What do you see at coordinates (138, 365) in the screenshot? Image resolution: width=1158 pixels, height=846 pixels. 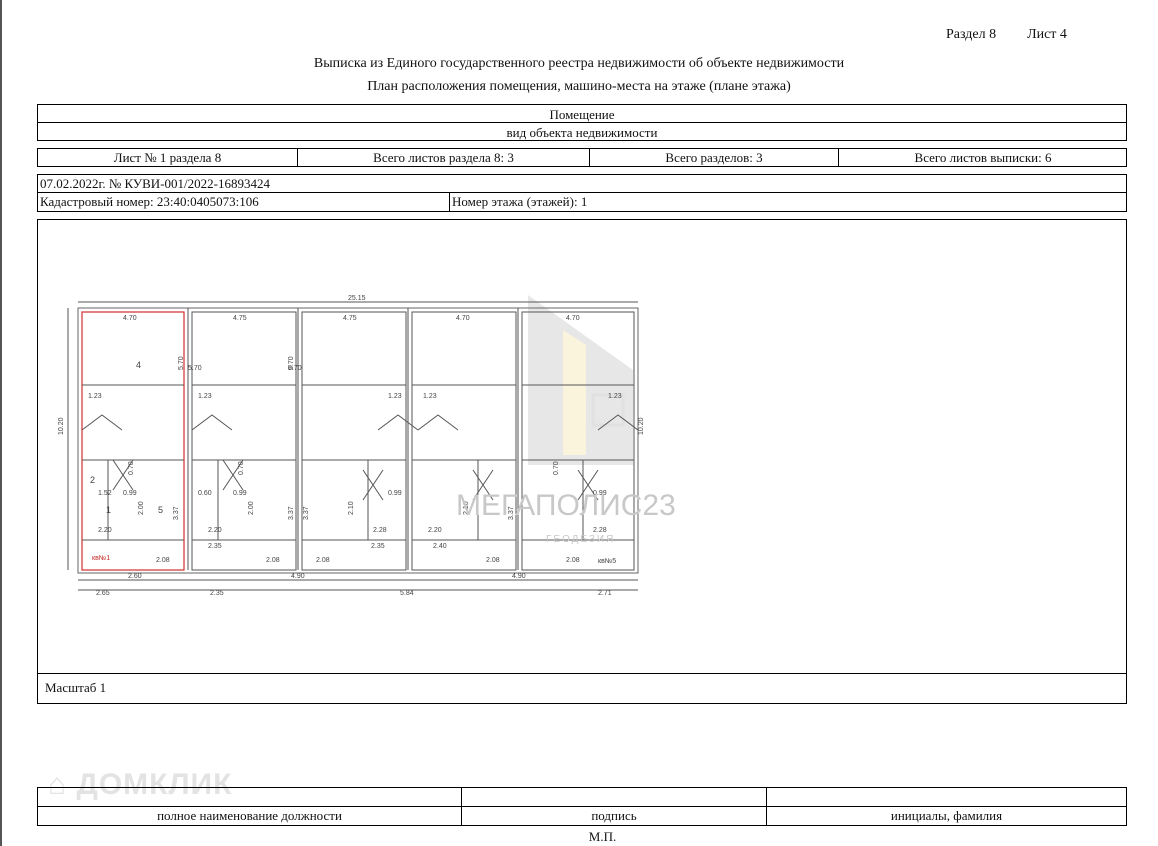 I see `room-label: 4` at bounding box center [138, 365].